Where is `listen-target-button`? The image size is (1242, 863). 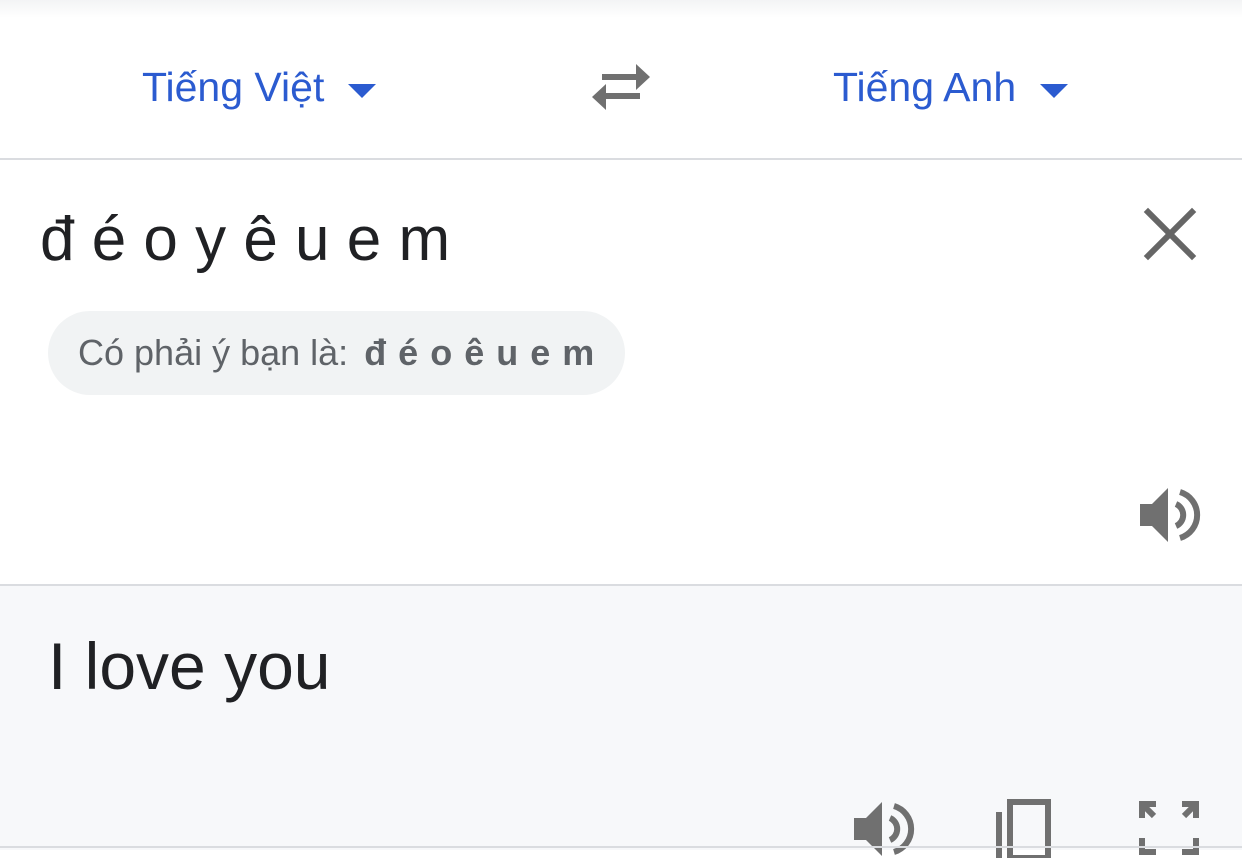 listen-target-button is located at coordinates (883, 828).